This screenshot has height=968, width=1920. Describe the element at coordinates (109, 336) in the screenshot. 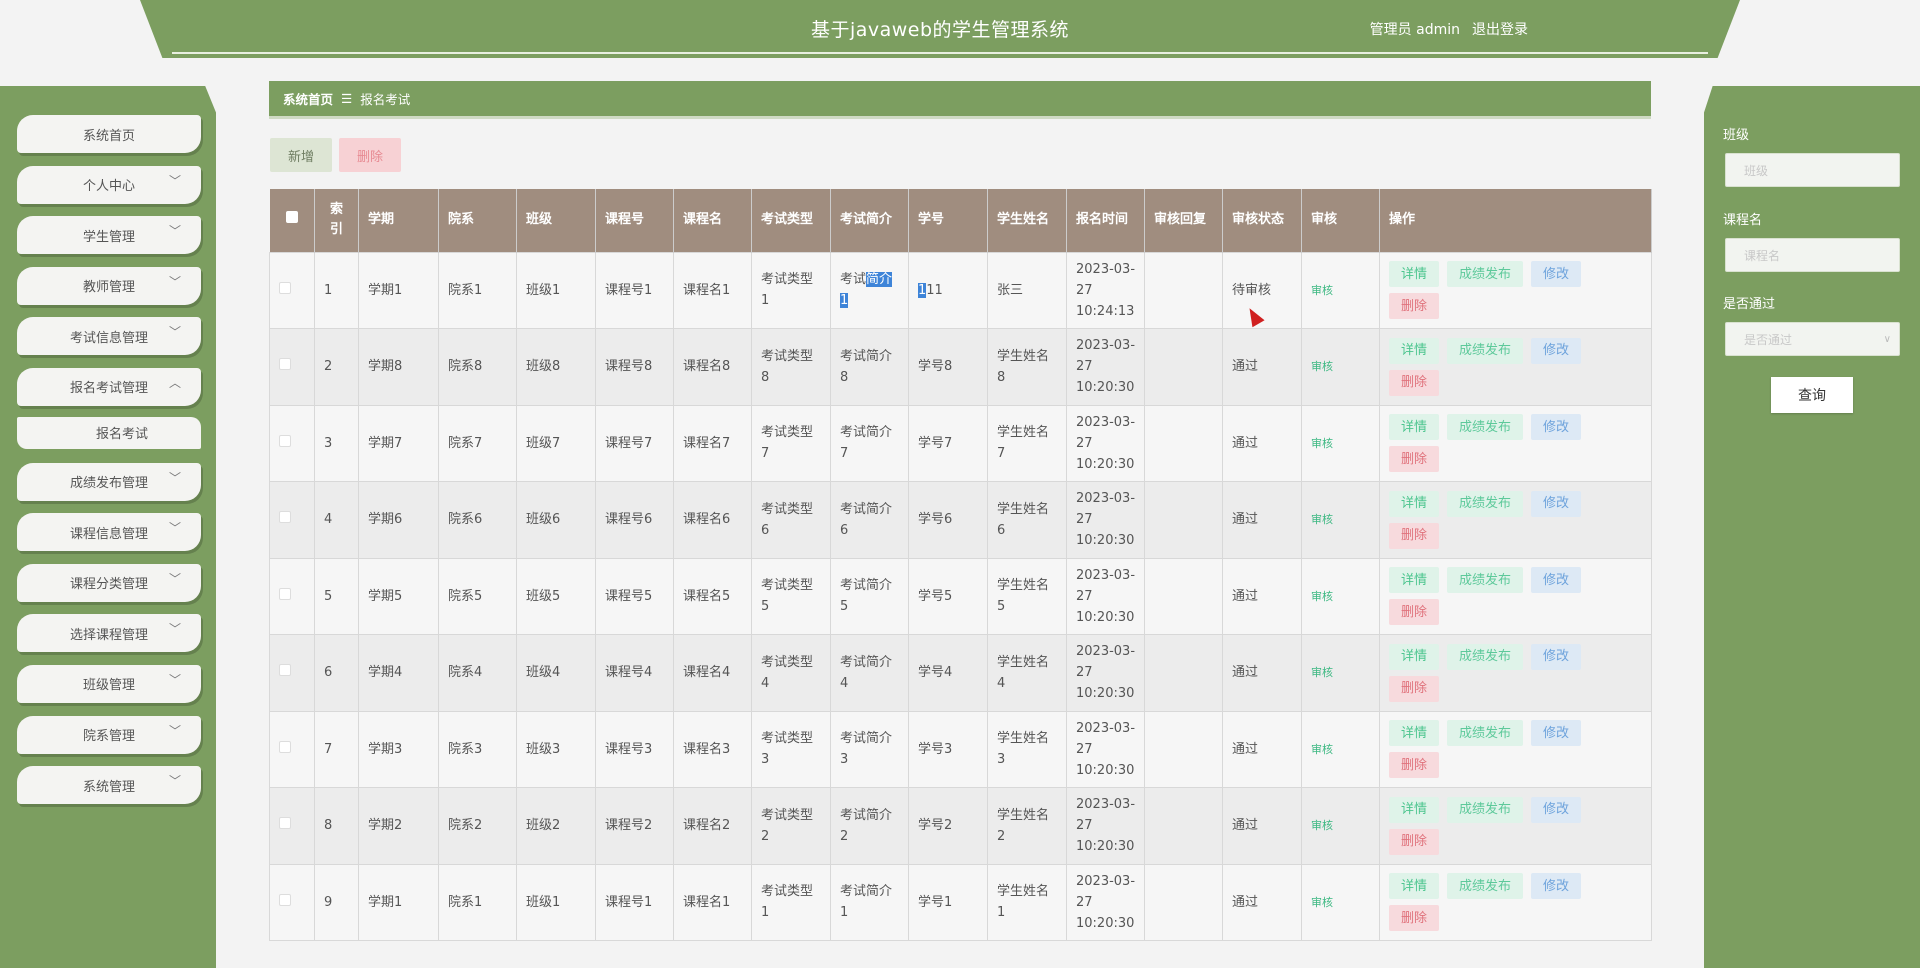

I see `sidebar-item-exam-info-management: 考试信息管理 ﹀` at that location.